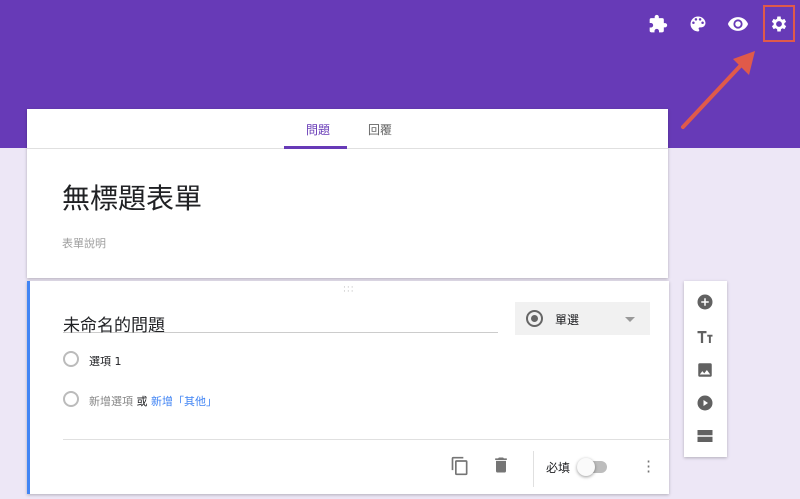 This screenshot has height=499, width=800. Describe the element at coordinates (582, 318) in the screenshot. I see `question-type-select: 單選` at that location.